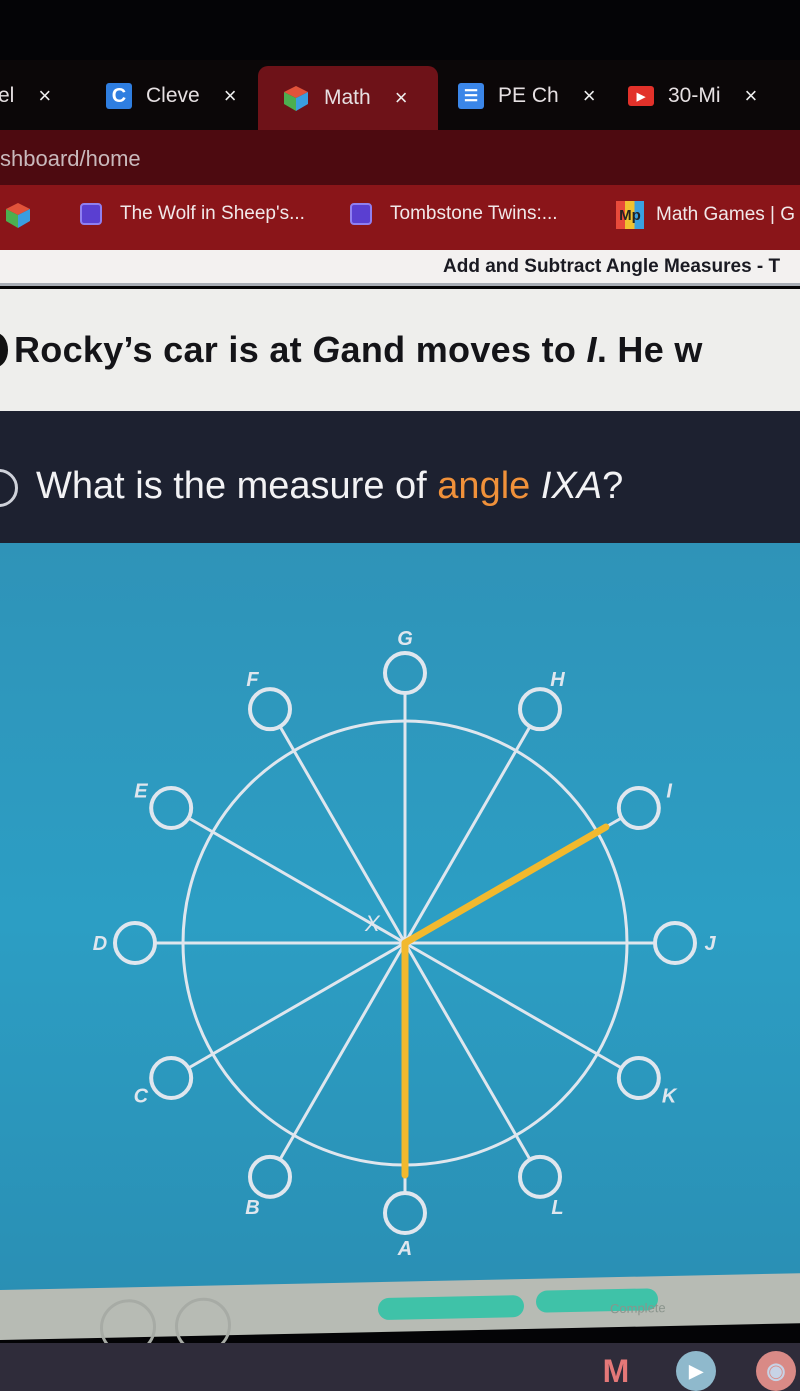 This screenshot has width=800, height=1391. Describe the element at coordinates (540, 709) in the screenshot. I see `node-h` at that location.